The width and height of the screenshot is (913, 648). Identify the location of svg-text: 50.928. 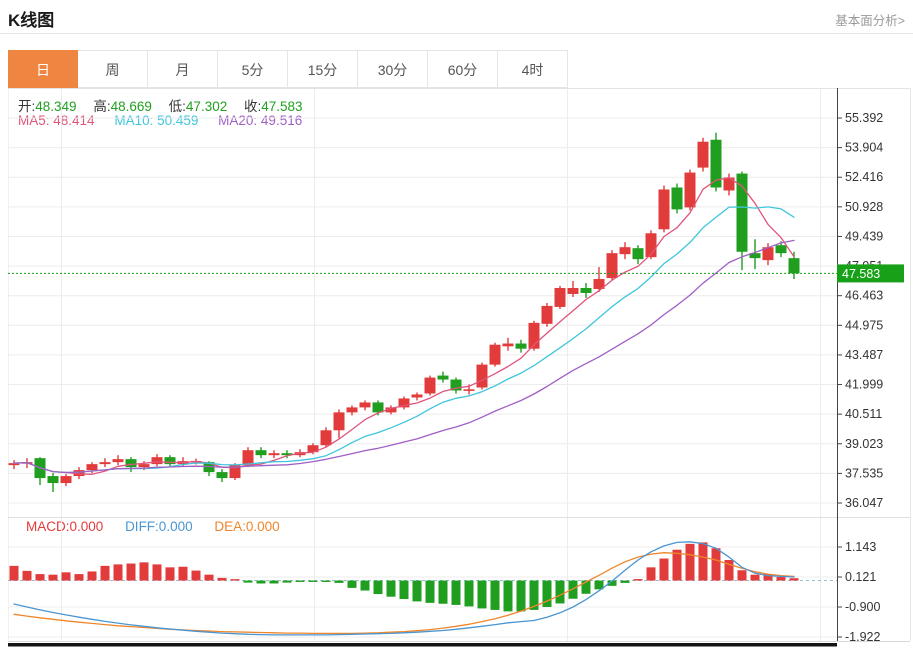
(864, 207).